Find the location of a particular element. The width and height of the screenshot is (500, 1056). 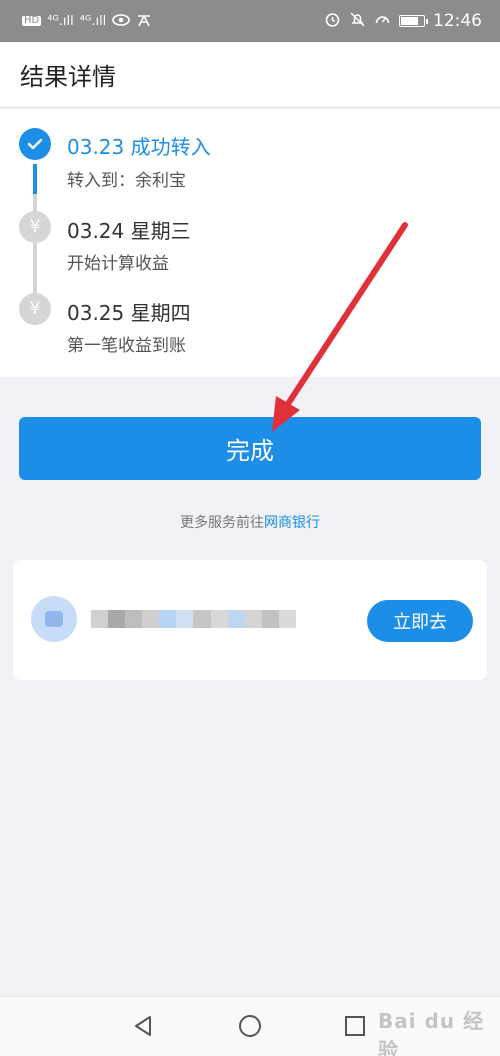

timeline-step-subtitle: 开始计算收益 is located at coordinates (118, 264).